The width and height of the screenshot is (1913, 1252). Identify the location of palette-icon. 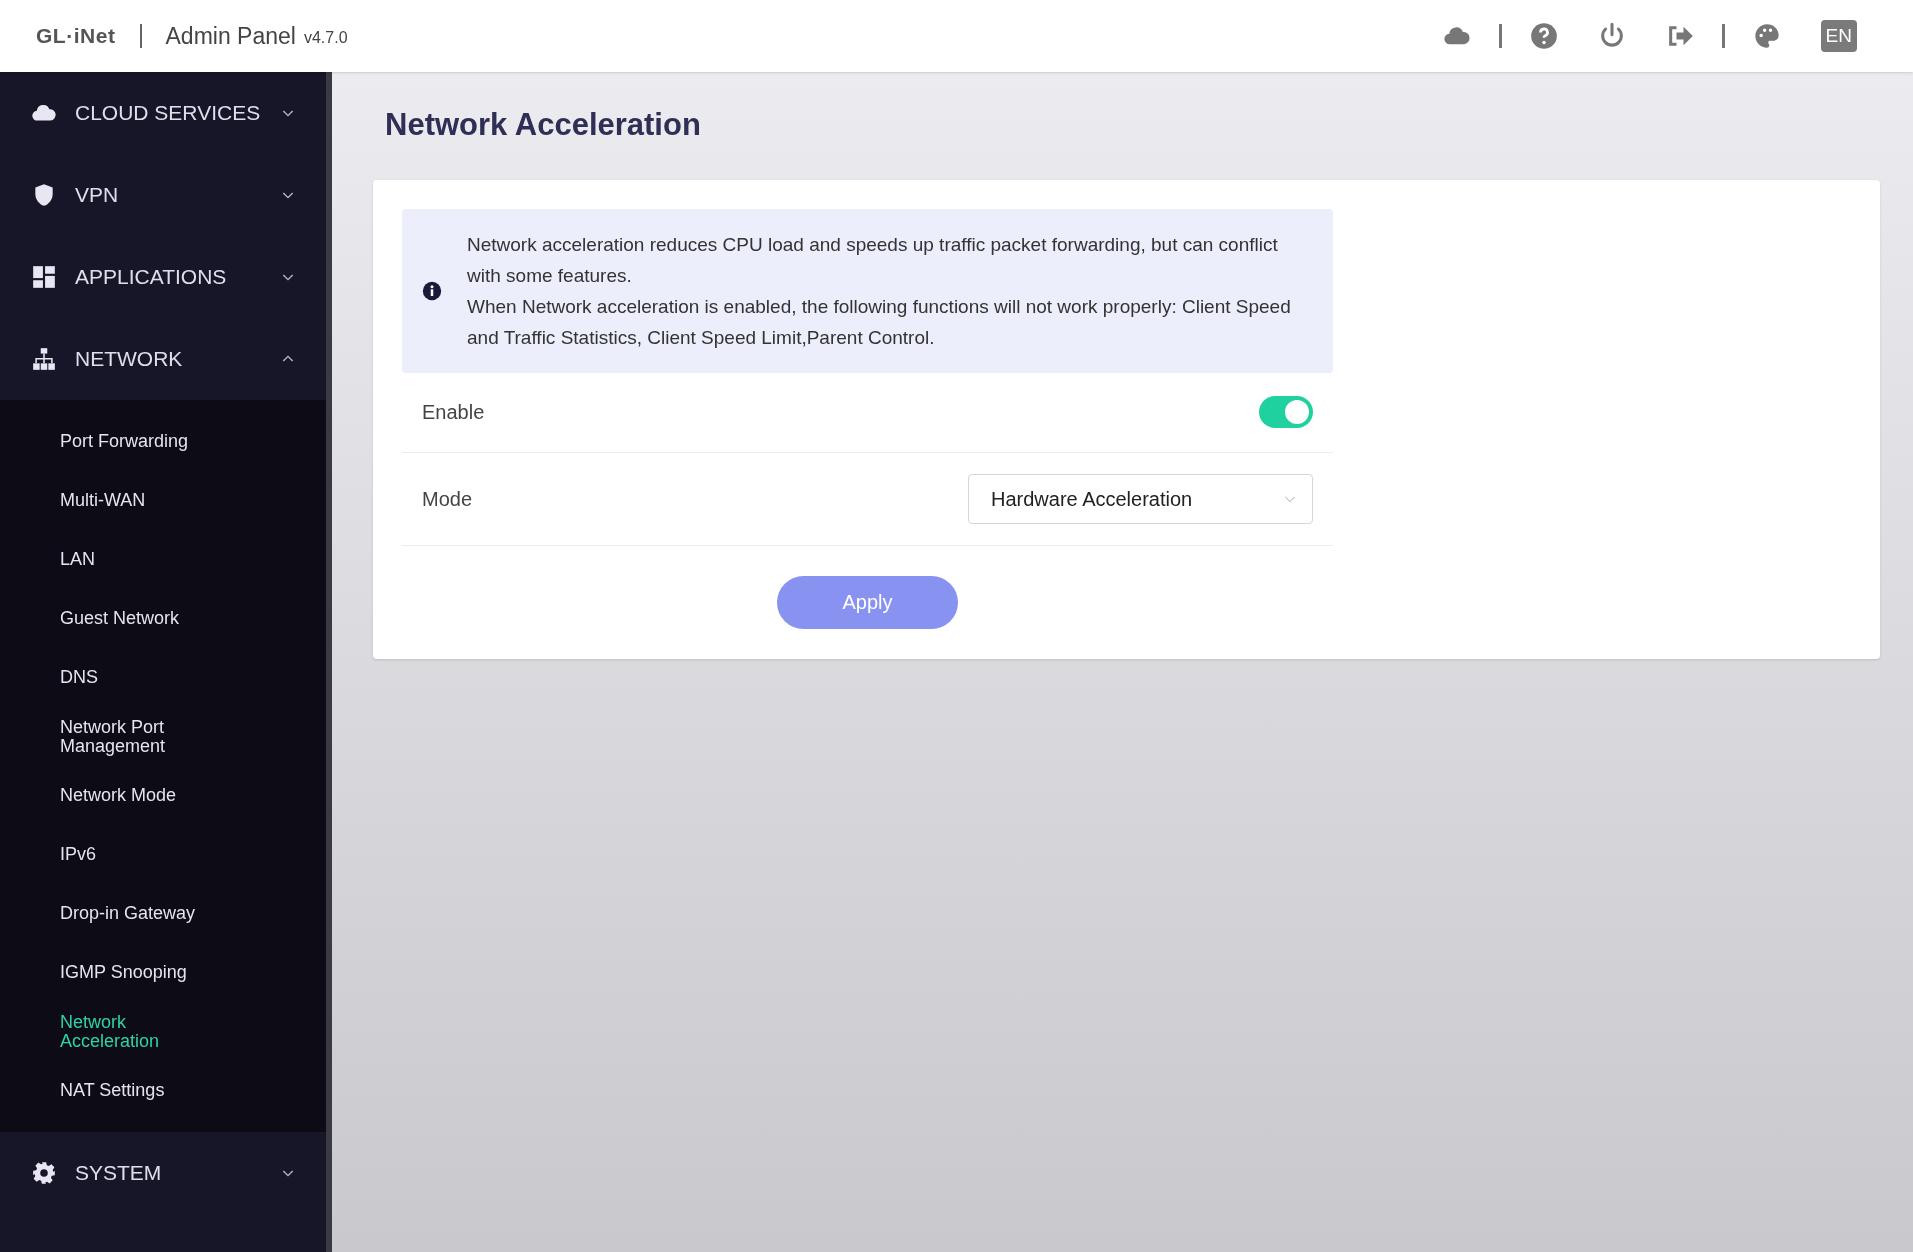
(1766, 36).